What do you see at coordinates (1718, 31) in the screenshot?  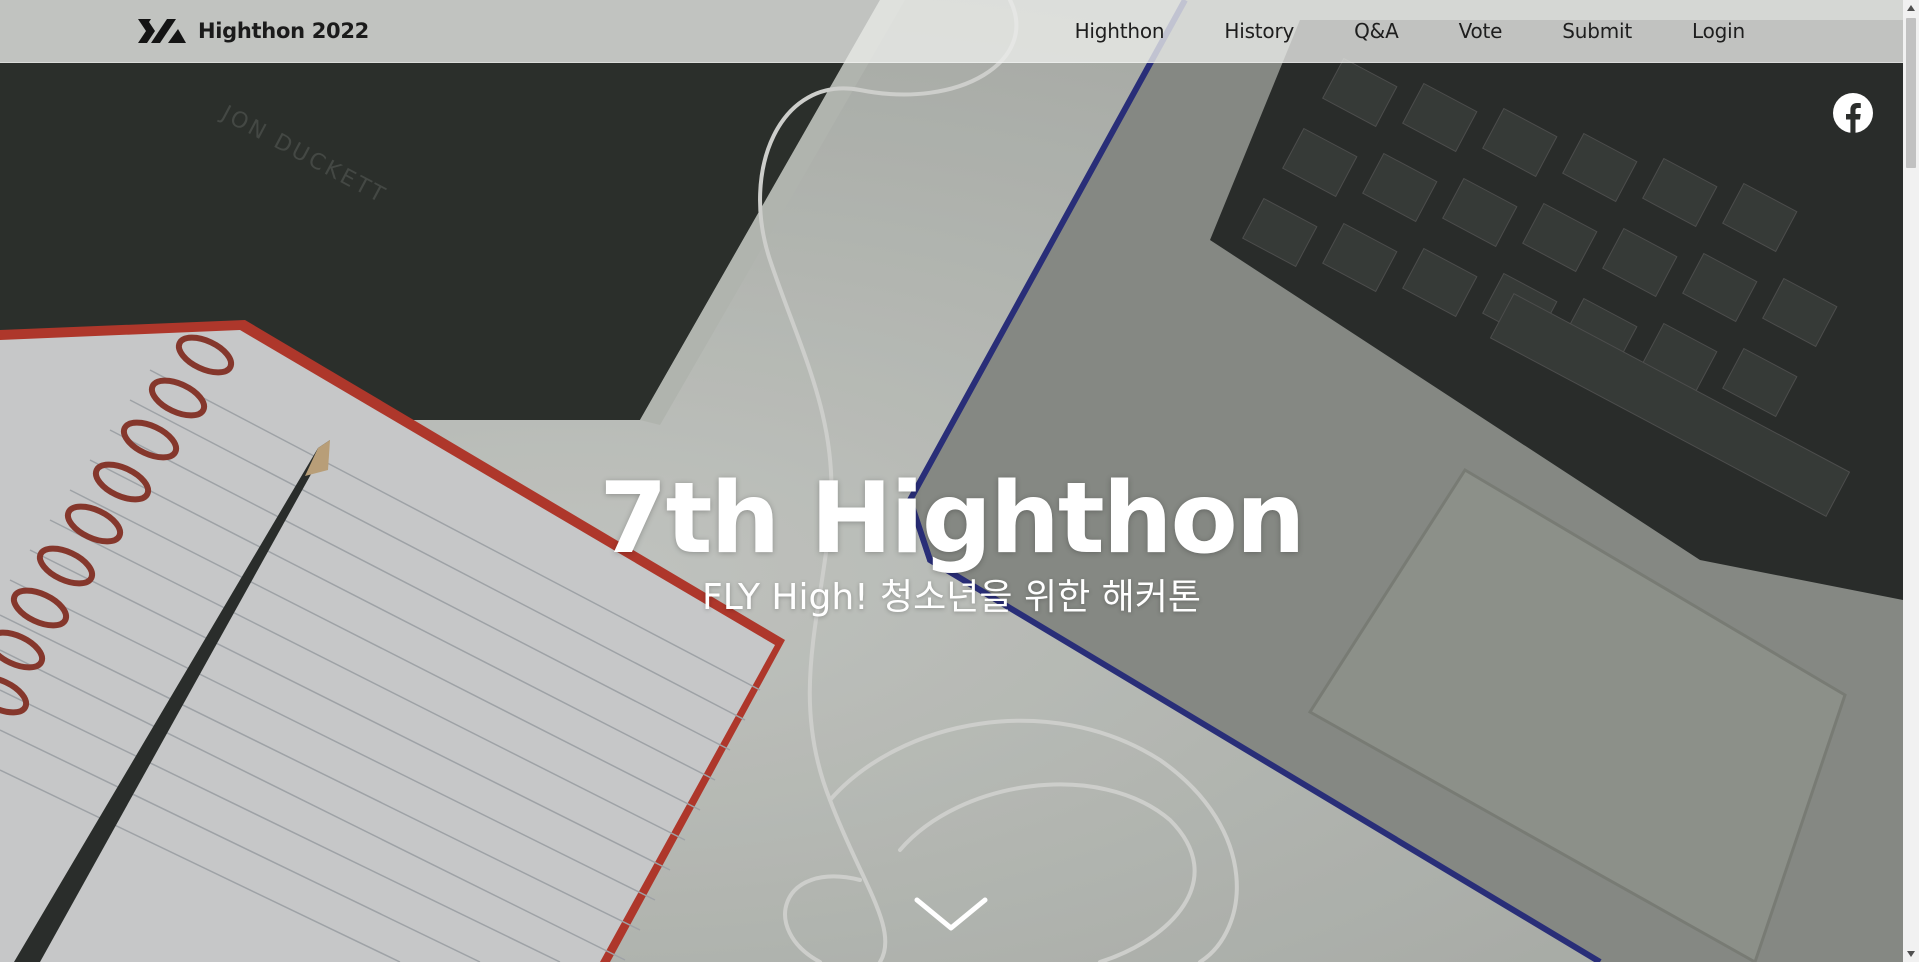 I see `nav-item-login: Login` at bounding box center [1718, 31].